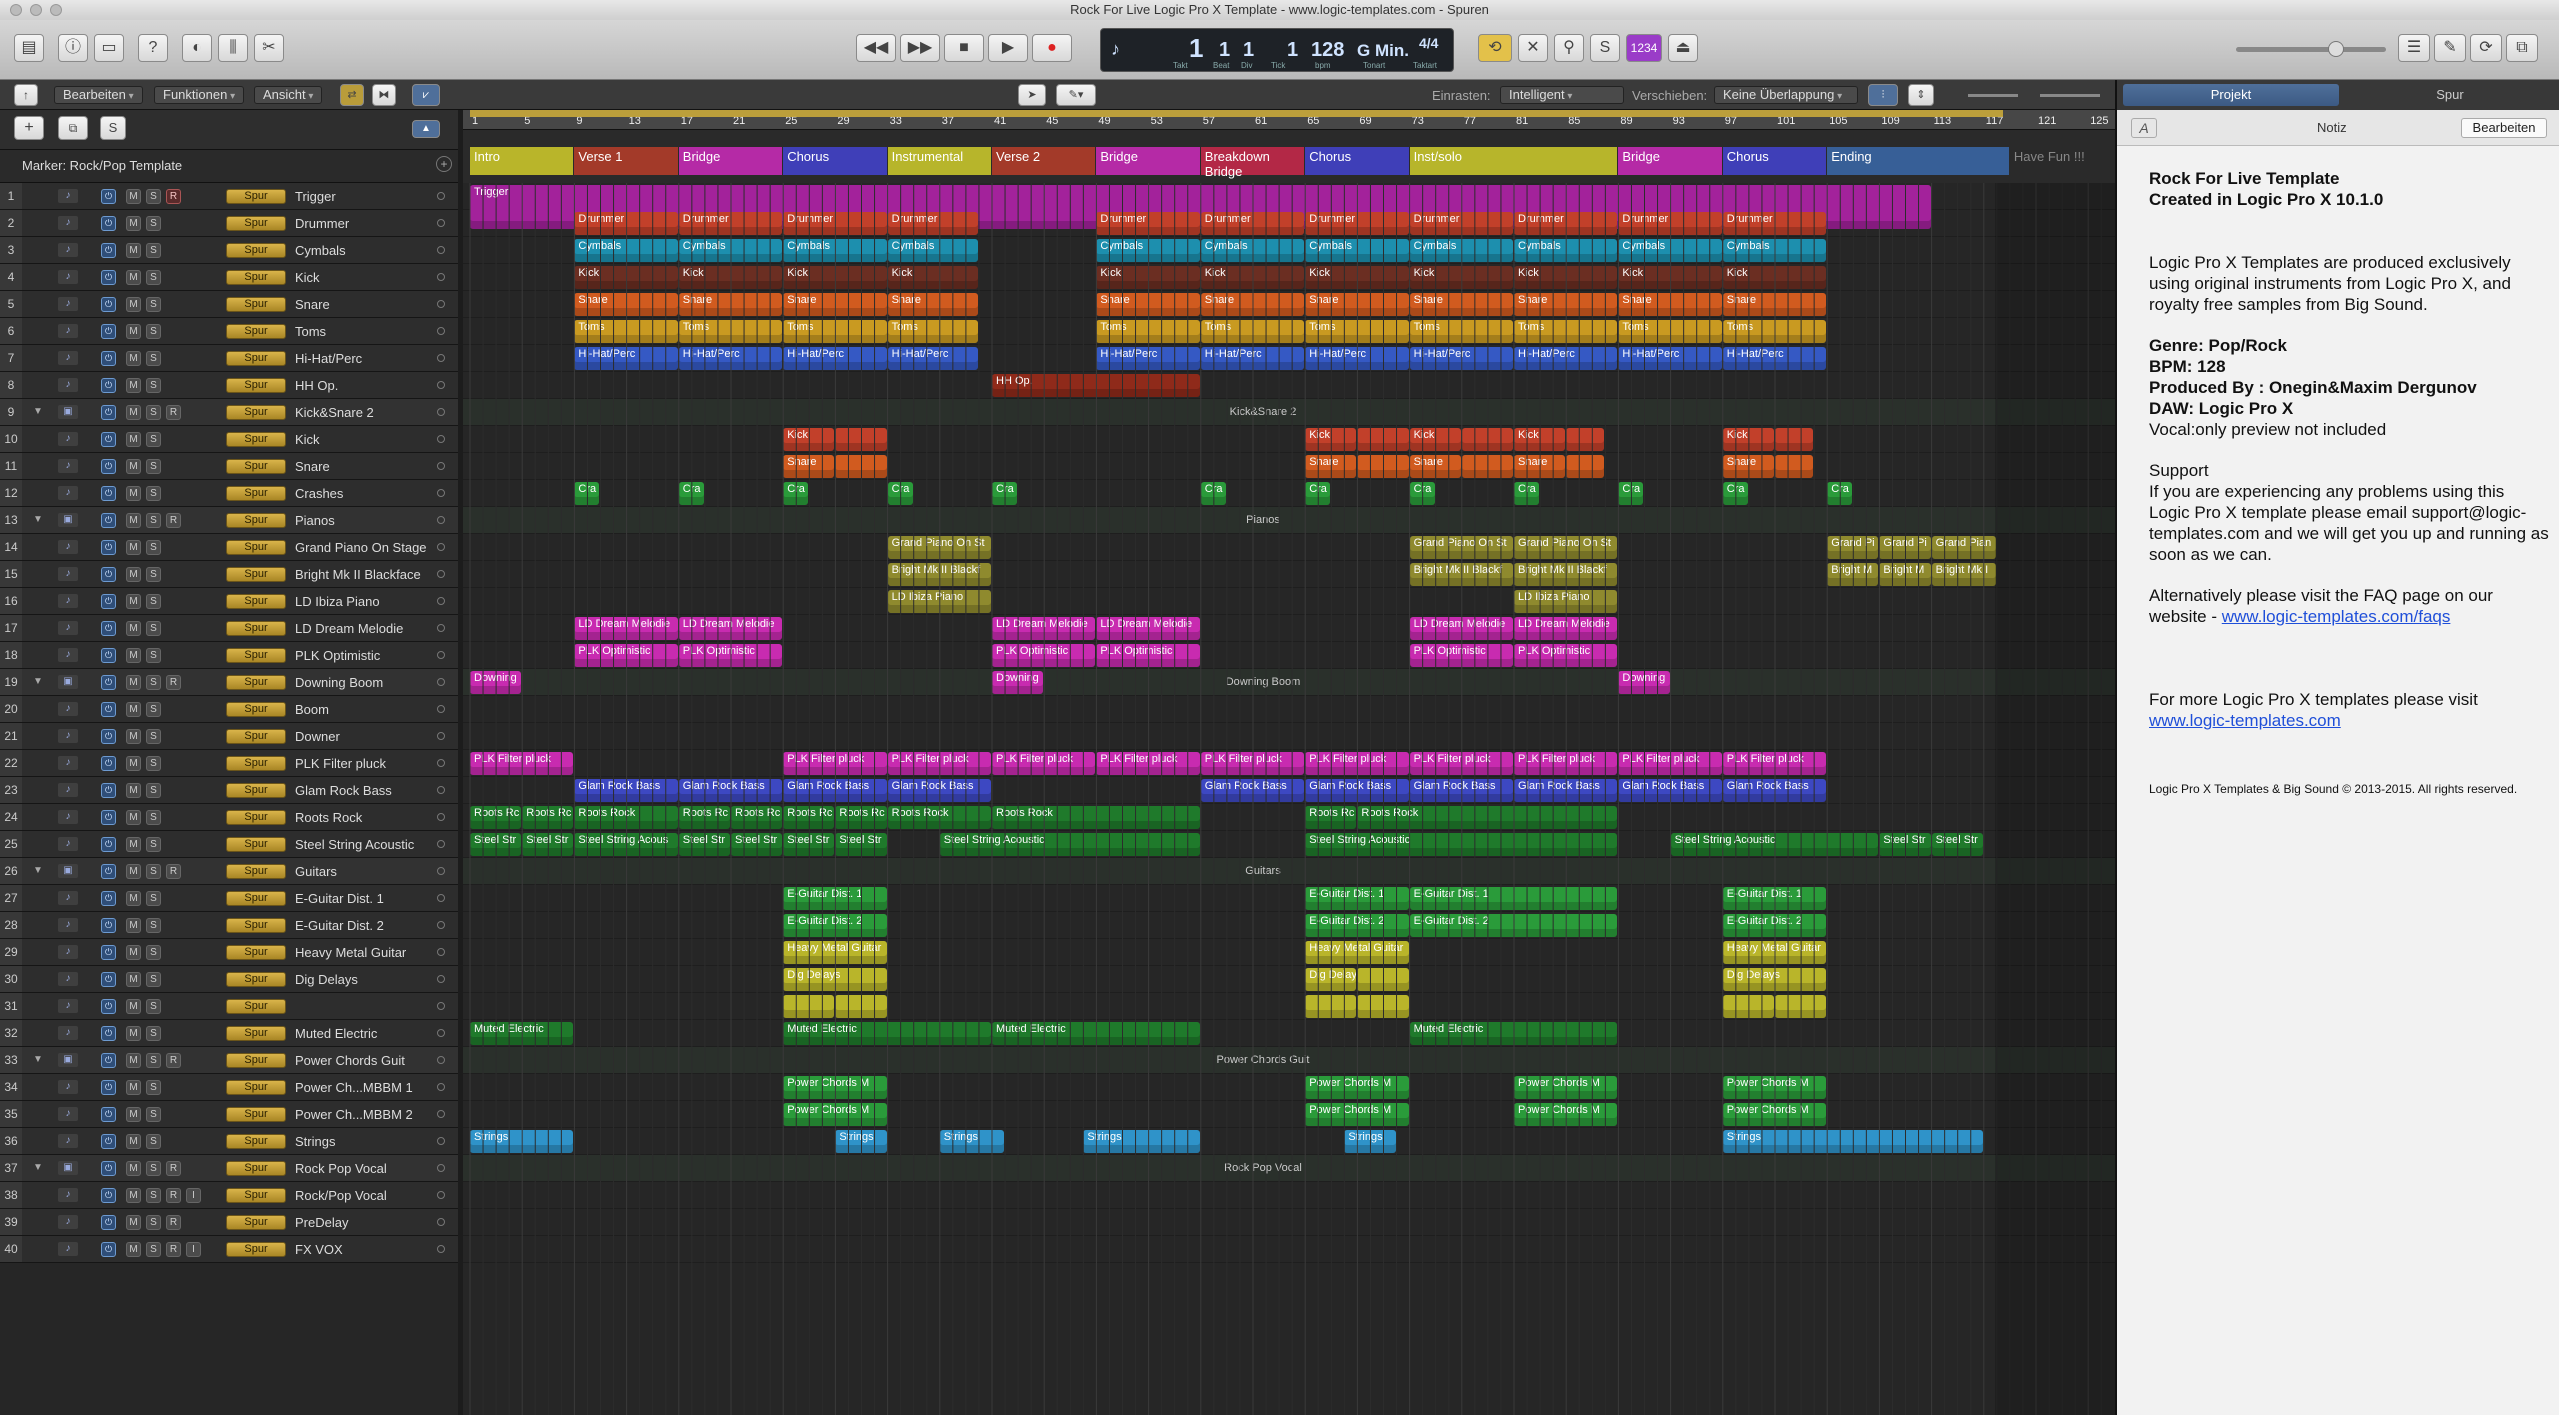  Describe the element at coordinates (26, 95) in the screenshot. I see `up-arrow-icon: ↑` at that location.